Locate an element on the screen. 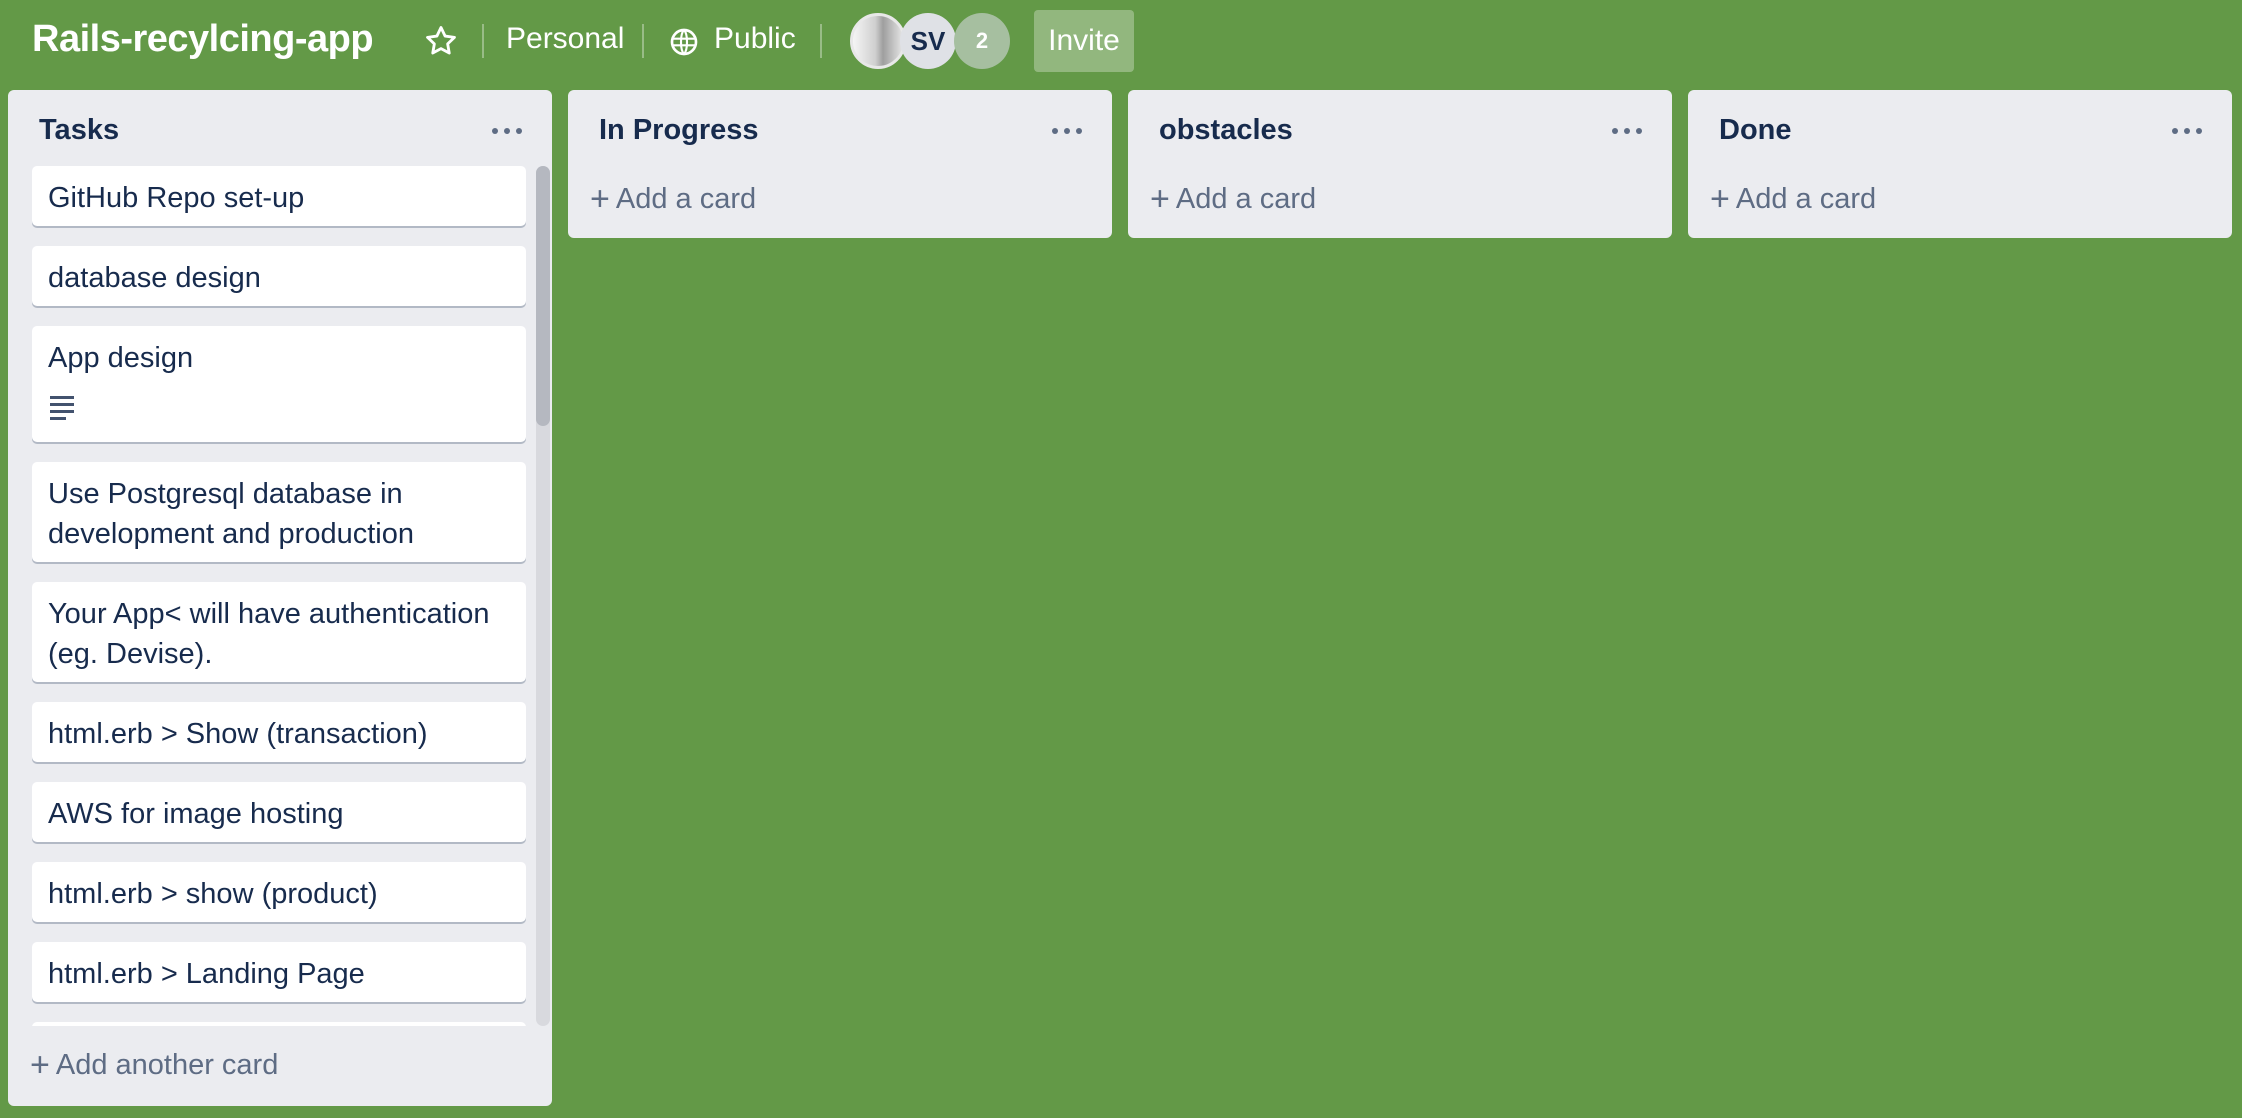  scrollbar-thumb is located at coordinates (543, 296).